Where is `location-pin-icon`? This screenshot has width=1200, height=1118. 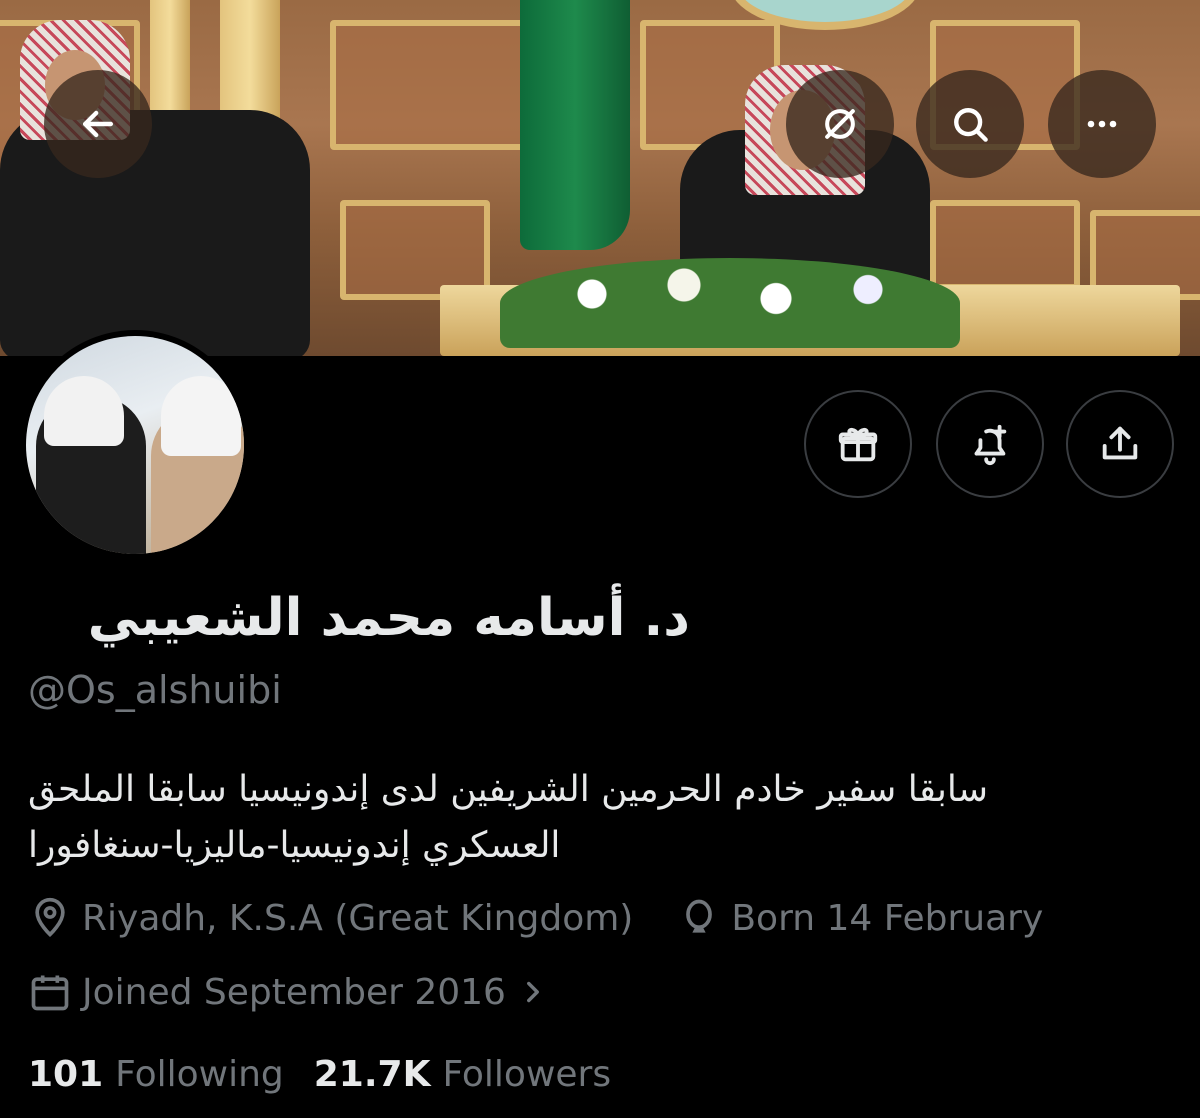 location-pin-icon is located at coordinates (50, 917).